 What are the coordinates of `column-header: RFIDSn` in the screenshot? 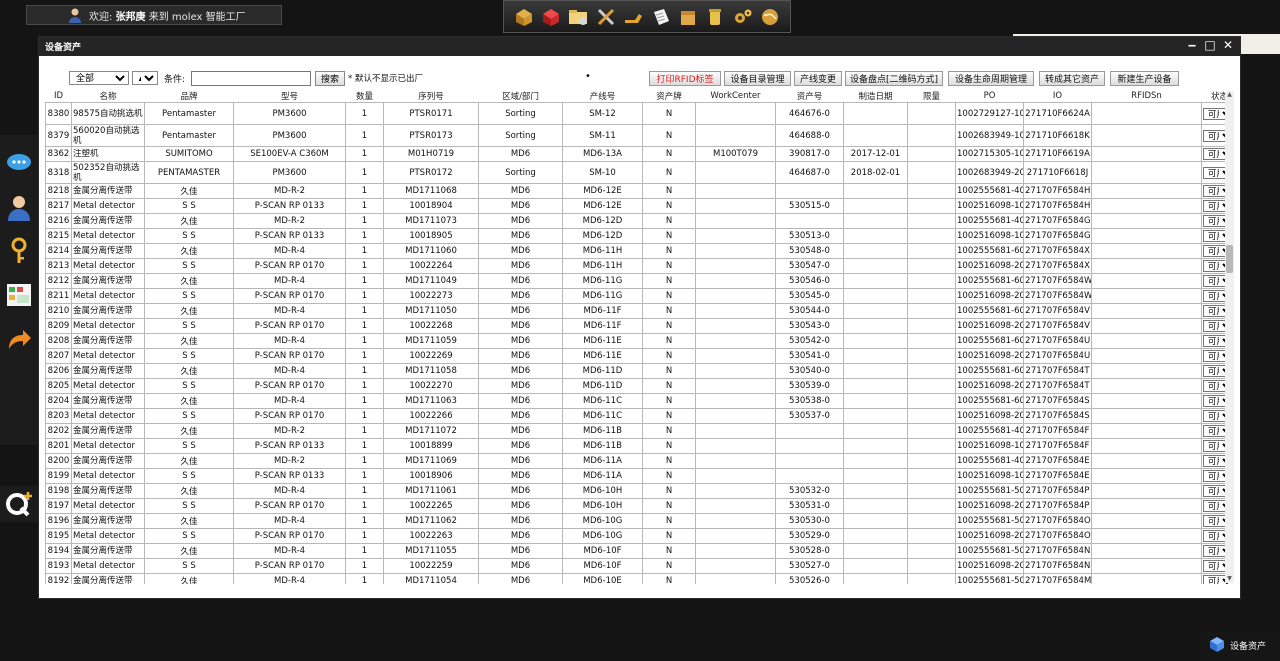 It's located at (1146, 96).